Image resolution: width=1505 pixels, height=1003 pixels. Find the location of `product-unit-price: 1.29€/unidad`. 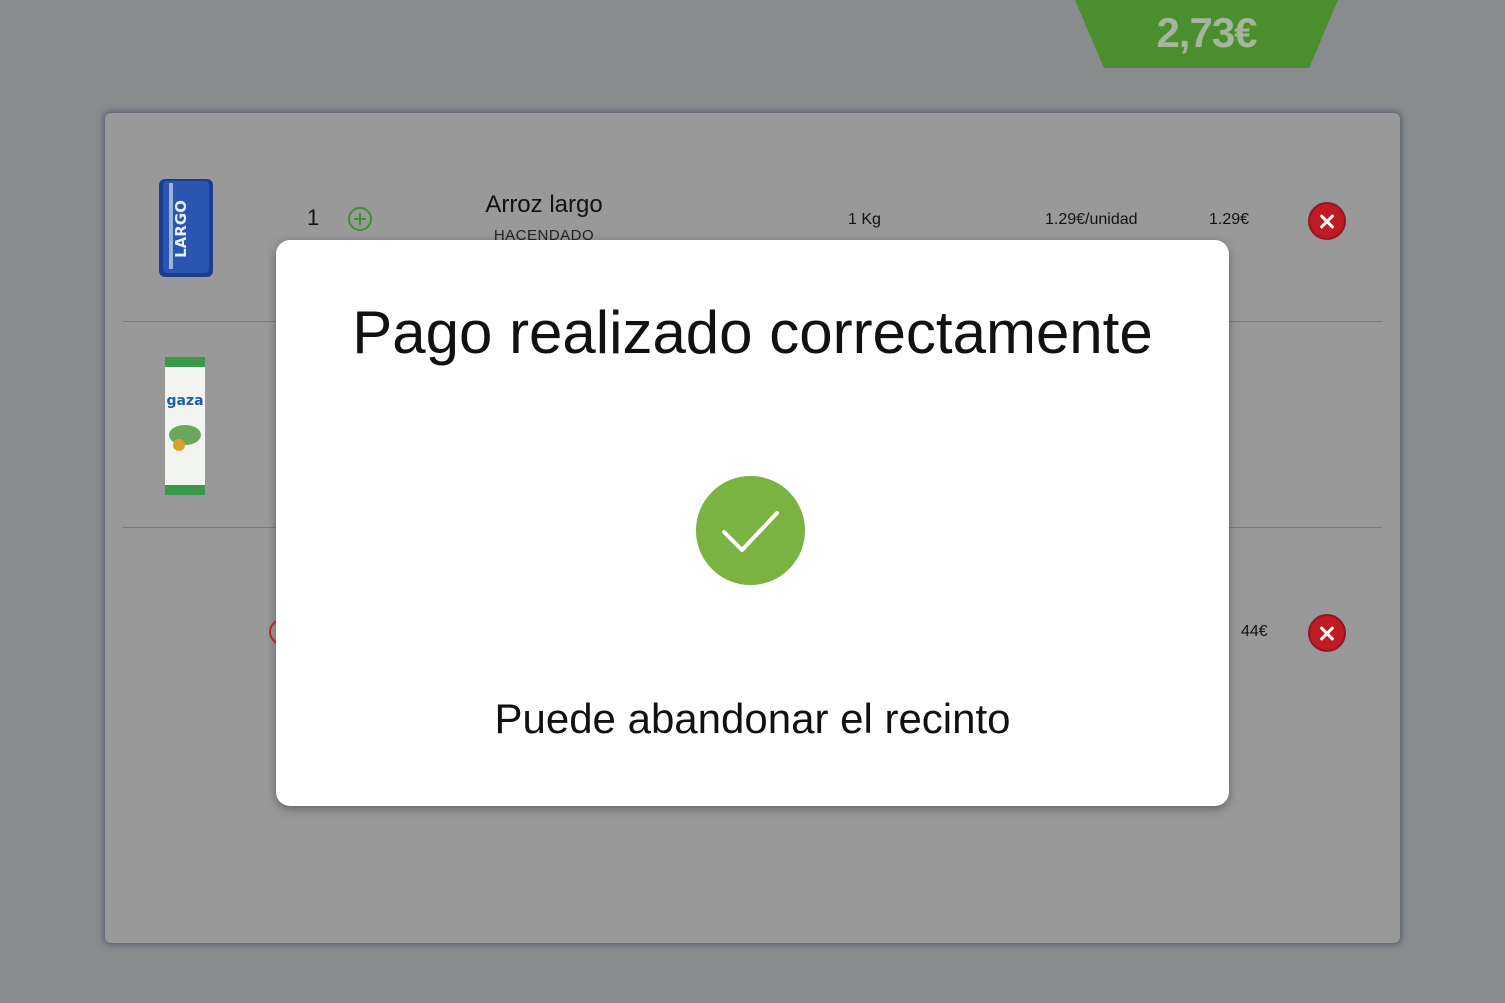

product-unit-price: 1.29€/unidad is located at coordinates (1091, 219).